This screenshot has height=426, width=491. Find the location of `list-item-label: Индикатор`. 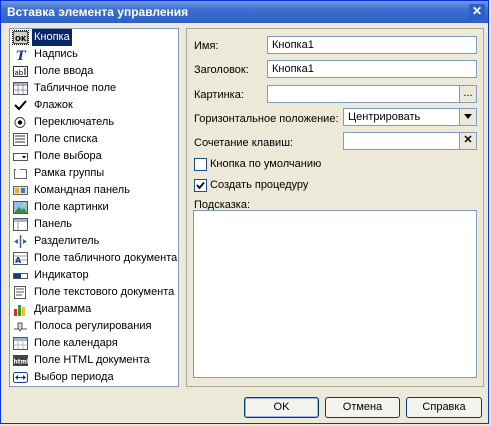

list-item-label: Индикатор is located at coordinates (61, 275).